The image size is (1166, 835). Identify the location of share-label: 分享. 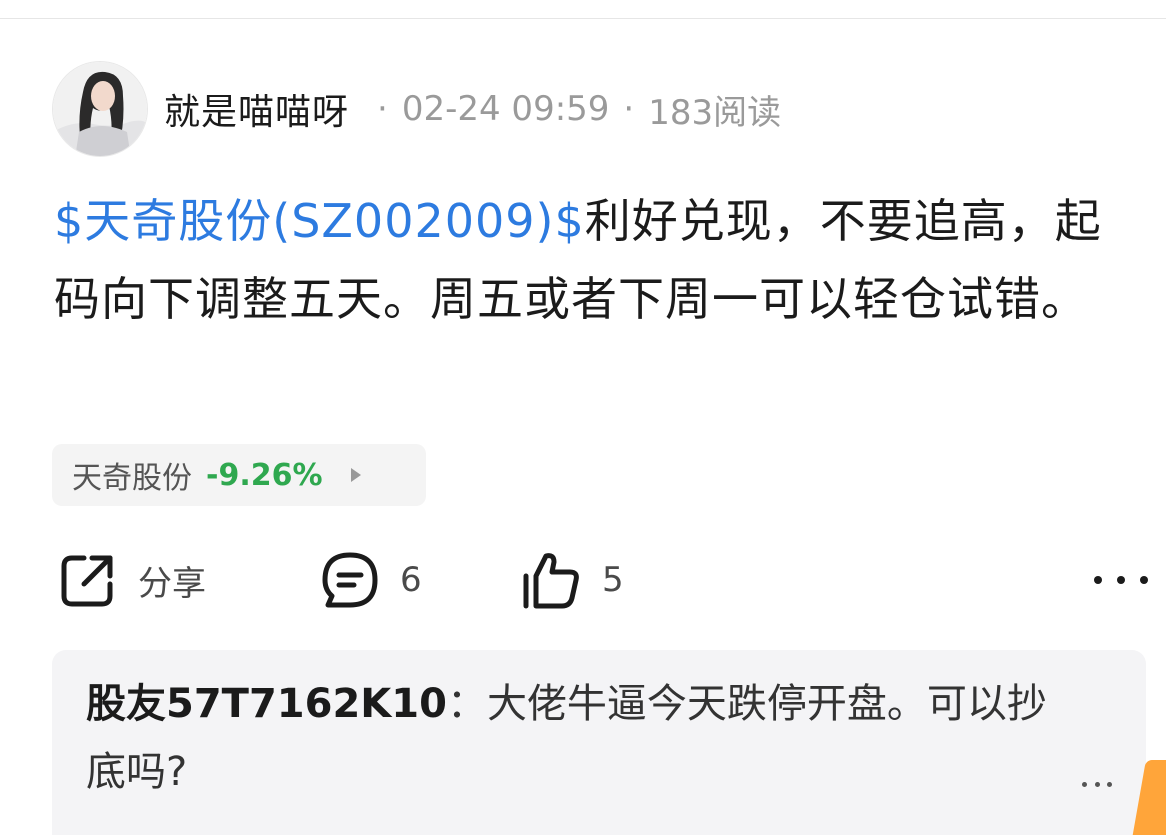
(172, 583).